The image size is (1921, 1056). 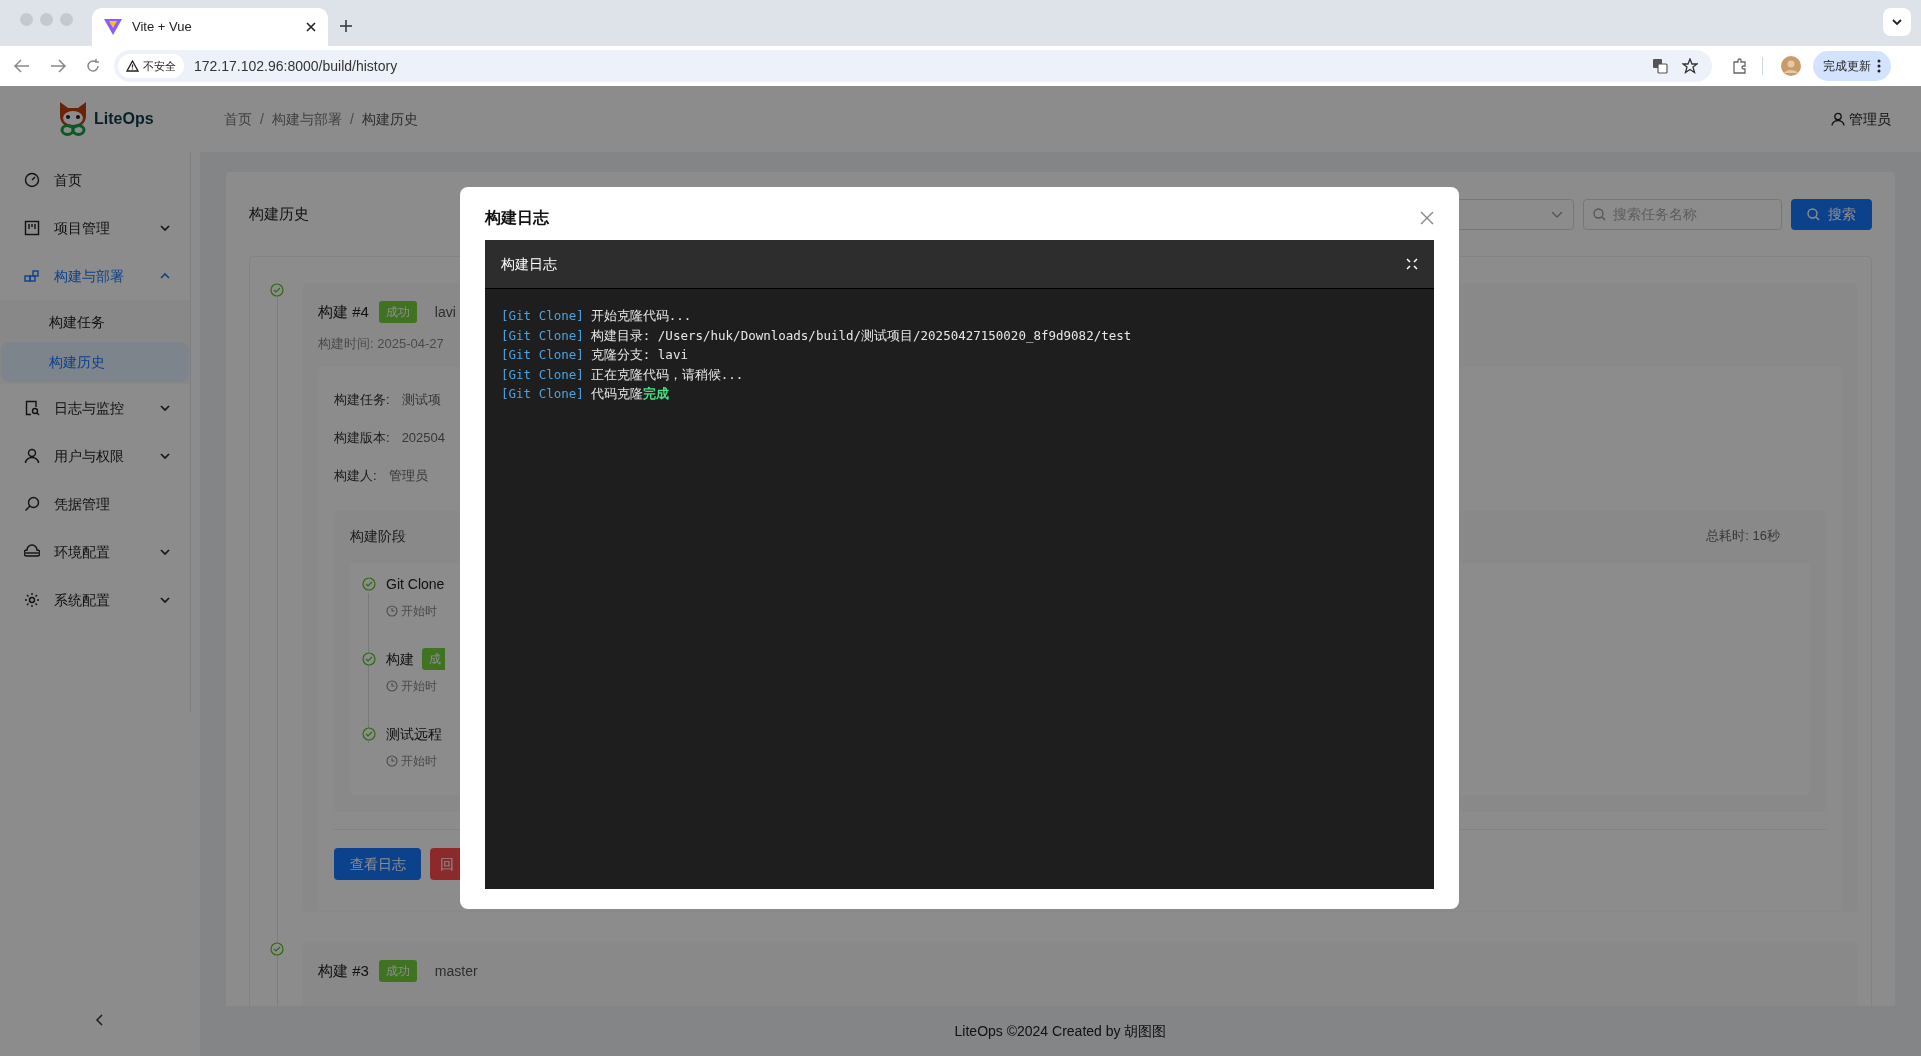 I want to click on tab-title: Vite + Vue, so click(x=162, y=27).